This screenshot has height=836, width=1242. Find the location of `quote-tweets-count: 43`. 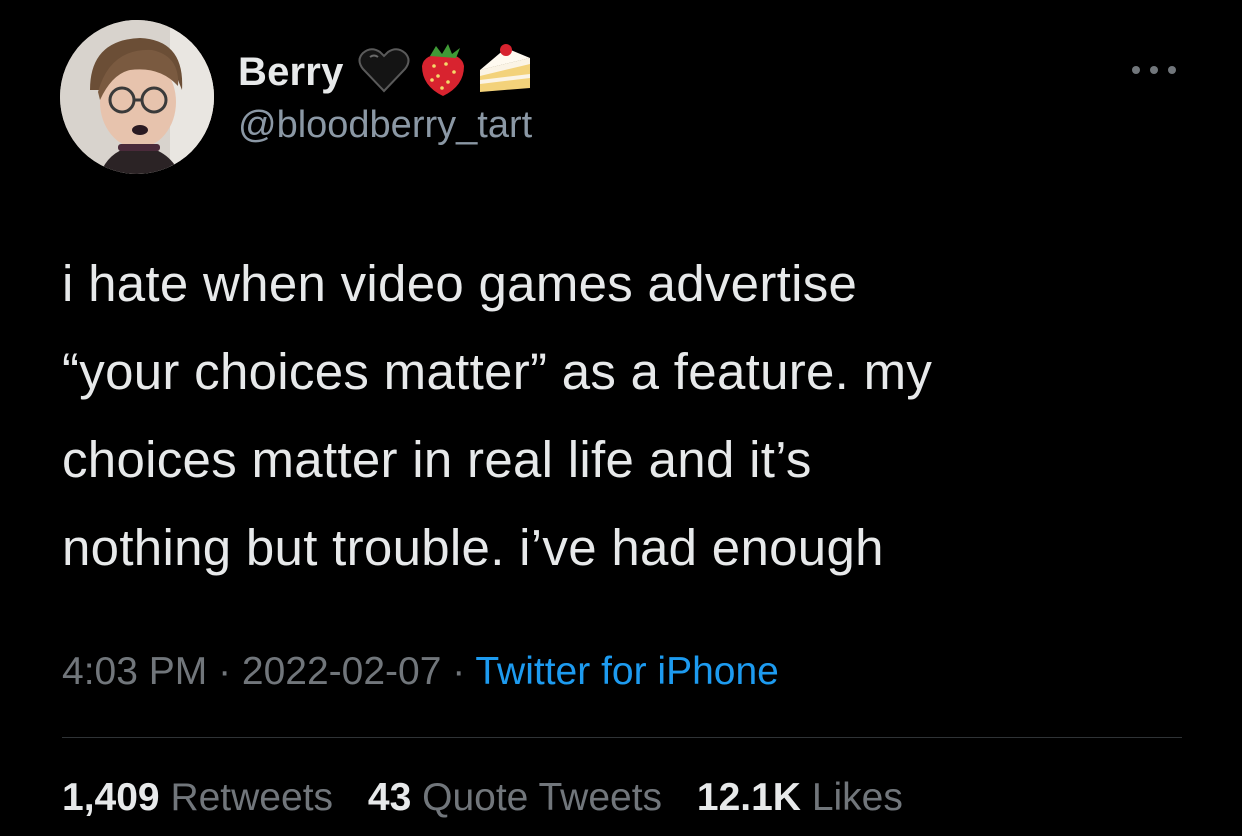

quote-tweets-count: 43 is located at coordinates (389, 797).